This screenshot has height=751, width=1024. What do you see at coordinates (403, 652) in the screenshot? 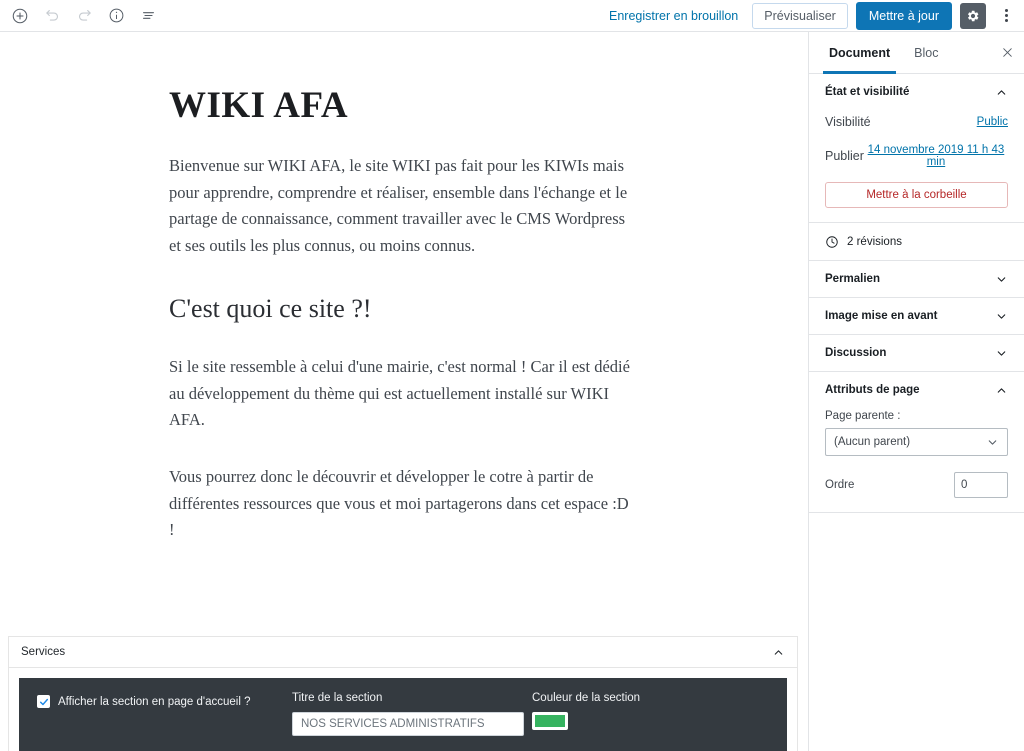
I see `services-metabox-header: Services` at bounding box center [403, 652].